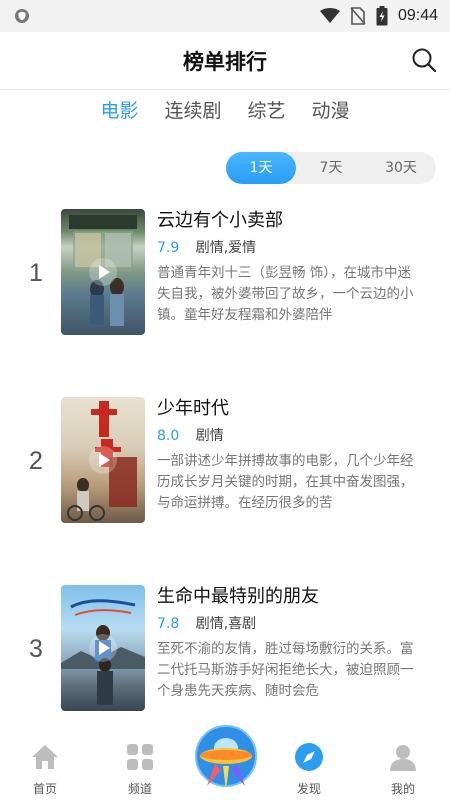 This screenshot has width=450, height=800. What do you see at coordinates (45, 757) in the screenshot?
I see `home-icon` at bounding box center [45, 757].